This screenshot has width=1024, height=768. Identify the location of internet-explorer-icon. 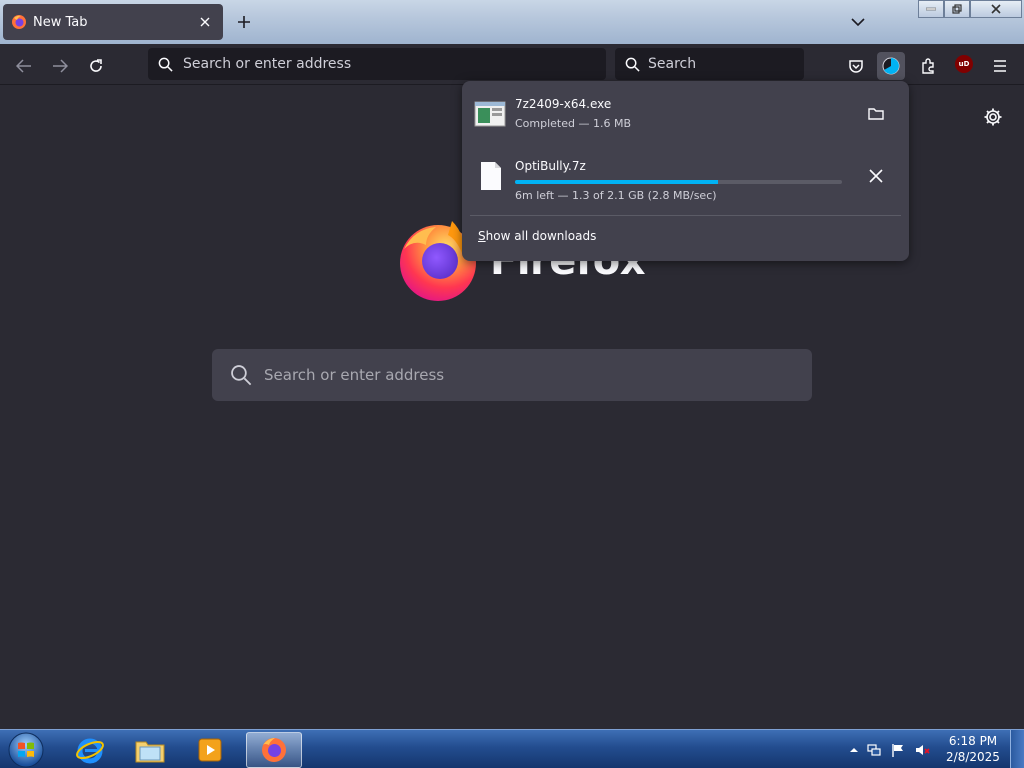
(90, 751).